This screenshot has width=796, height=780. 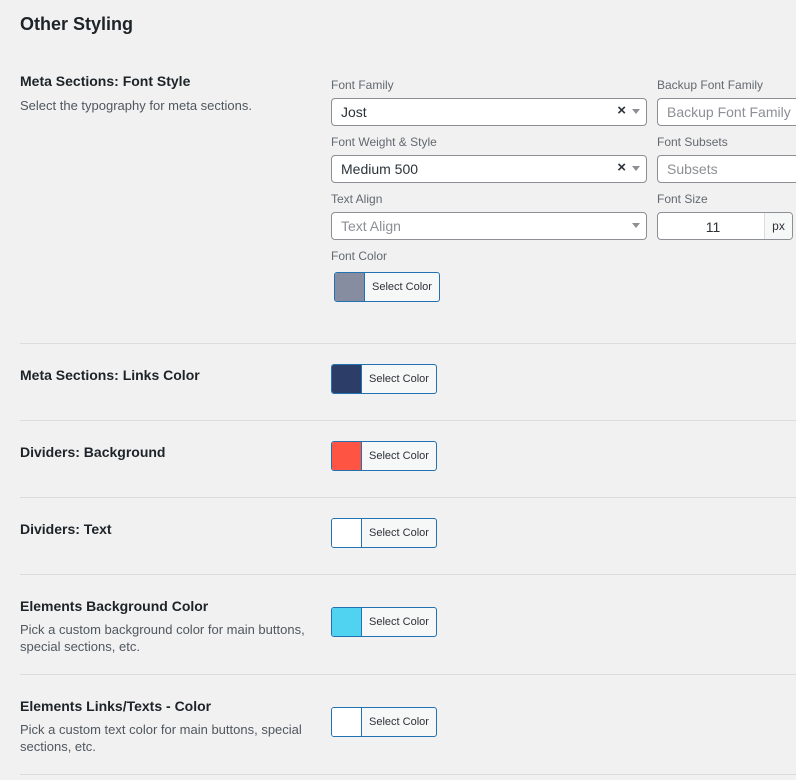 What do you see at coordinates (729, 112) in the screenshot?
I see `backup-font-placeholder: Backup Font Family` at bounding box center [729, 112].